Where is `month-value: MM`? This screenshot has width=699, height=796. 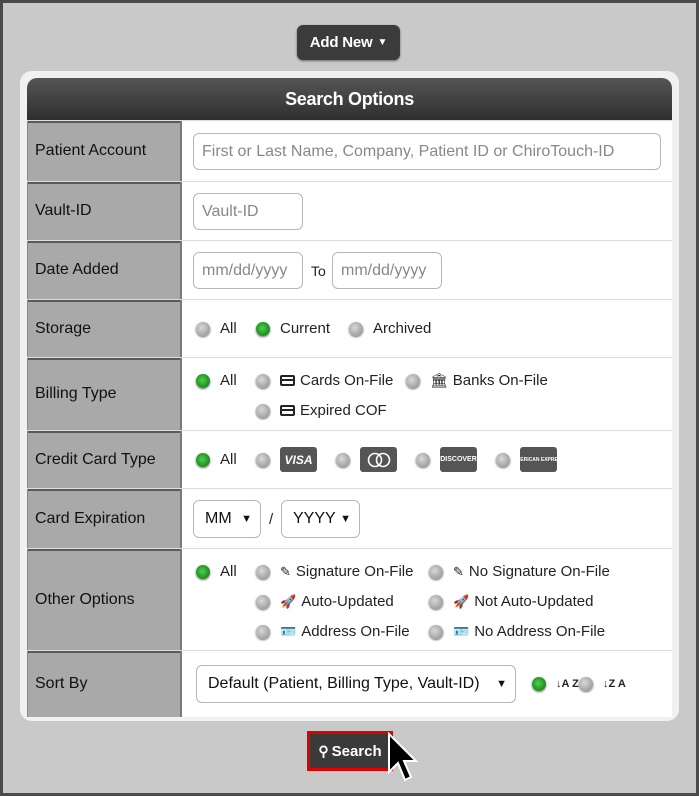
month-value: MM is located at coordinates (218, 518).